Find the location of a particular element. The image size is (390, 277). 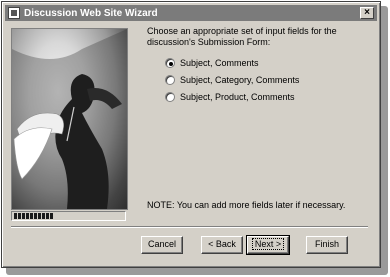

button-separator is located at coordinates (189, 227).